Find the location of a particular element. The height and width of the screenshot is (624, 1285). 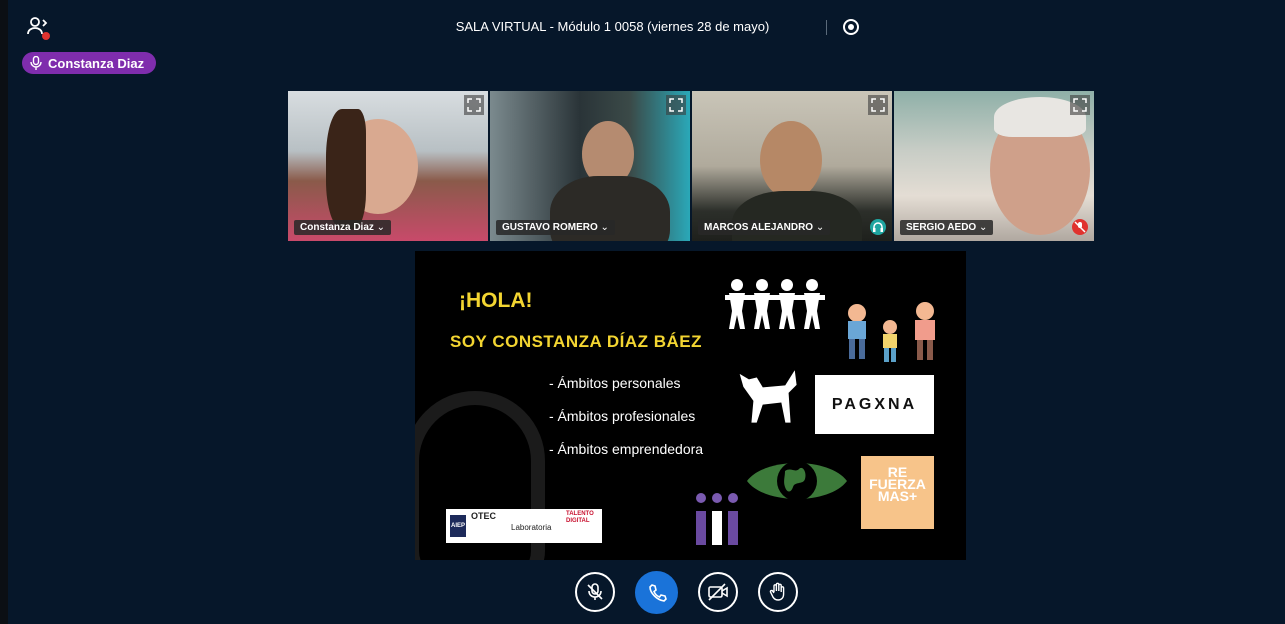

refuerza-logo: RE FUERZA MAS+ is located at coordinates (897, 492).